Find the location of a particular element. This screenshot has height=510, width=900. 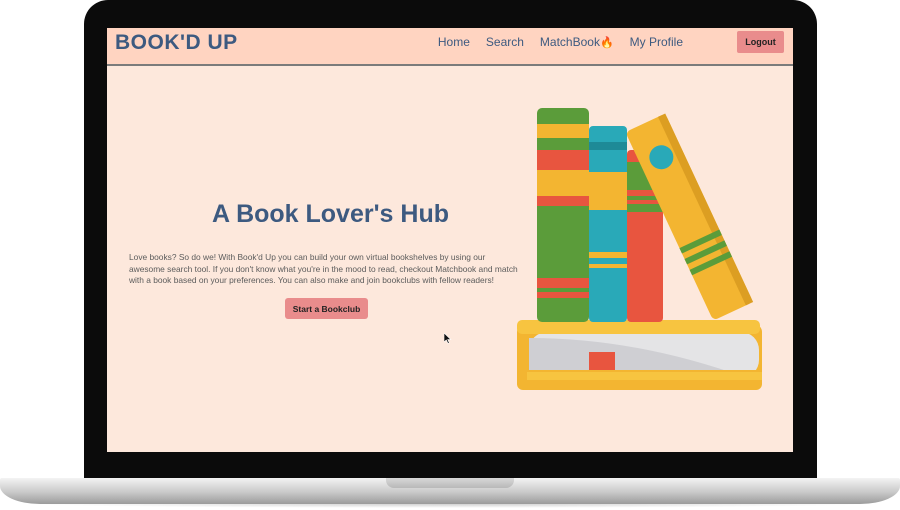

nav-link-matchbook: MatchBook🔥 is located at coordinates (577, 42).